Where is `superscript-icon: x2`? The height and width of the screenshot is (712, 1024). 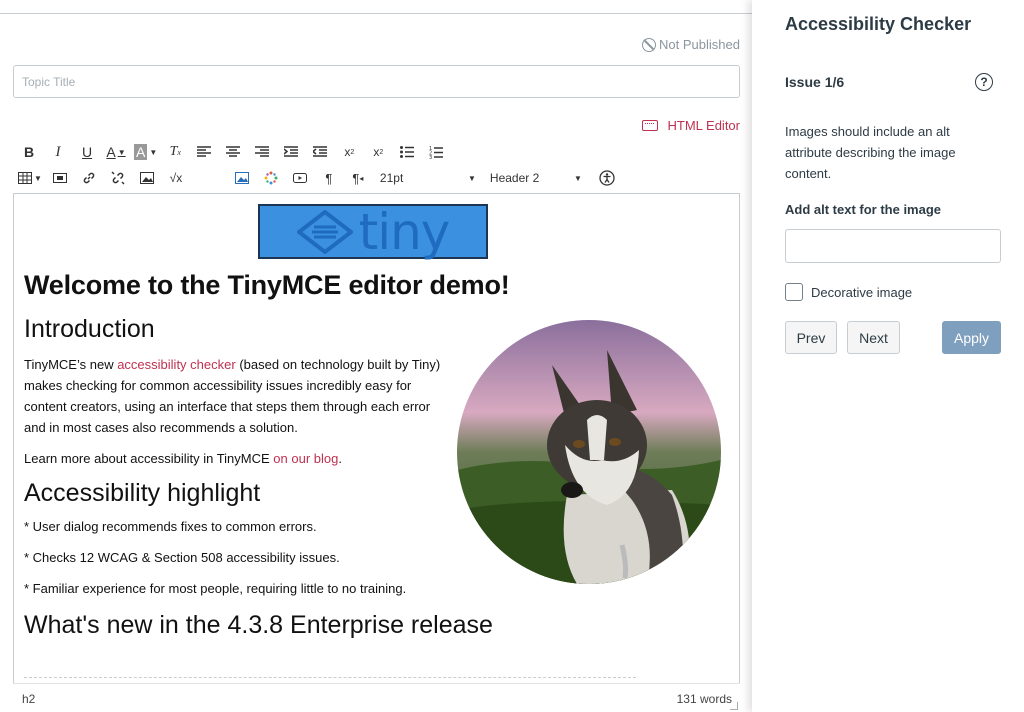 superscript-icon: x2 is located at coordinates (349, 152).